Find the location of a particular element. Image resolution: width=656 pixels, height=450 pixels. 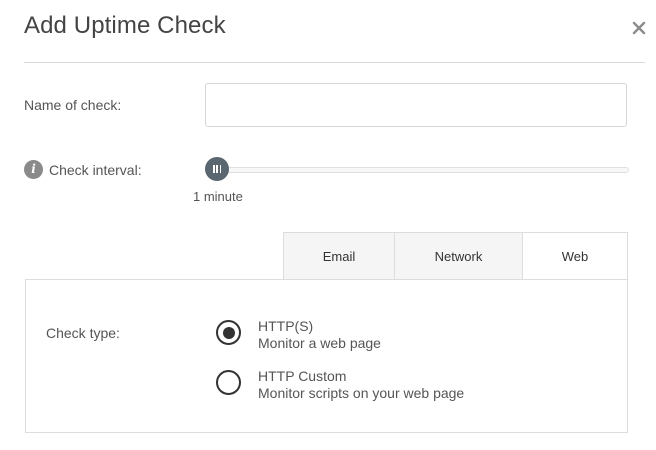

check-category-tabs: Email Network Web is located at coordinates (455, 256).